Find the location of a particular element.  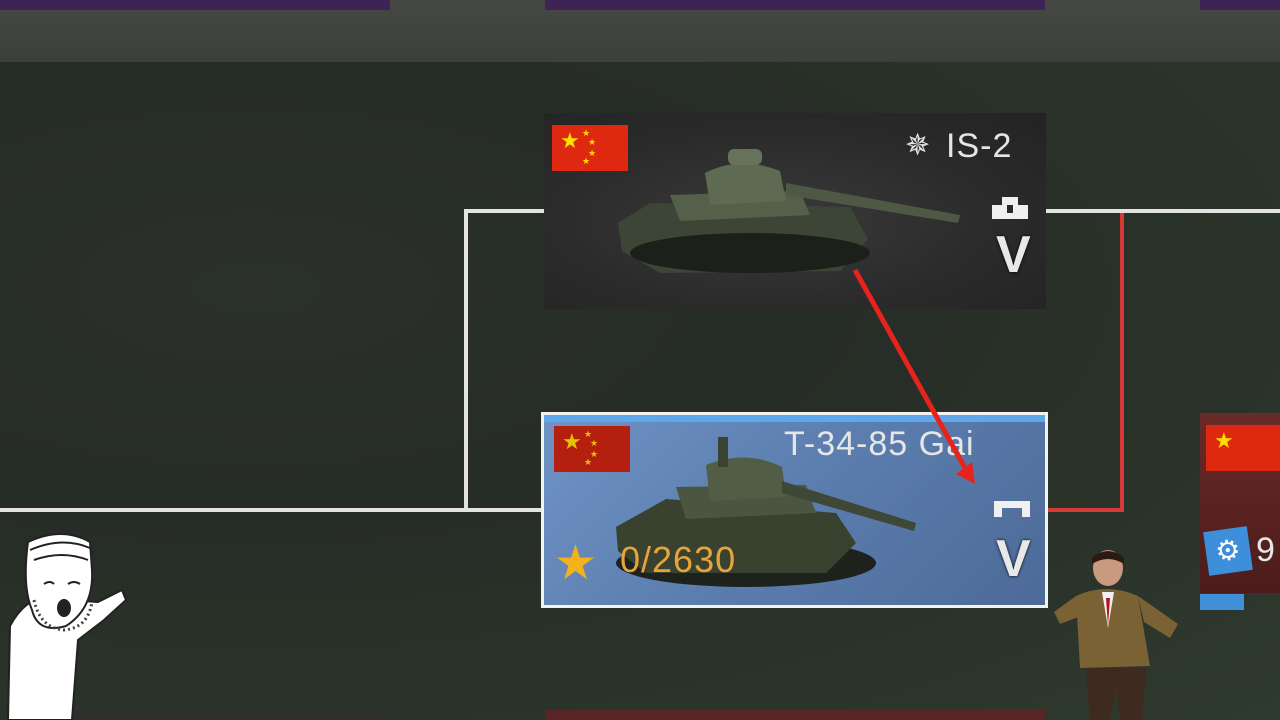

pointing-wojak-icon is located at coordinates (67, 626).